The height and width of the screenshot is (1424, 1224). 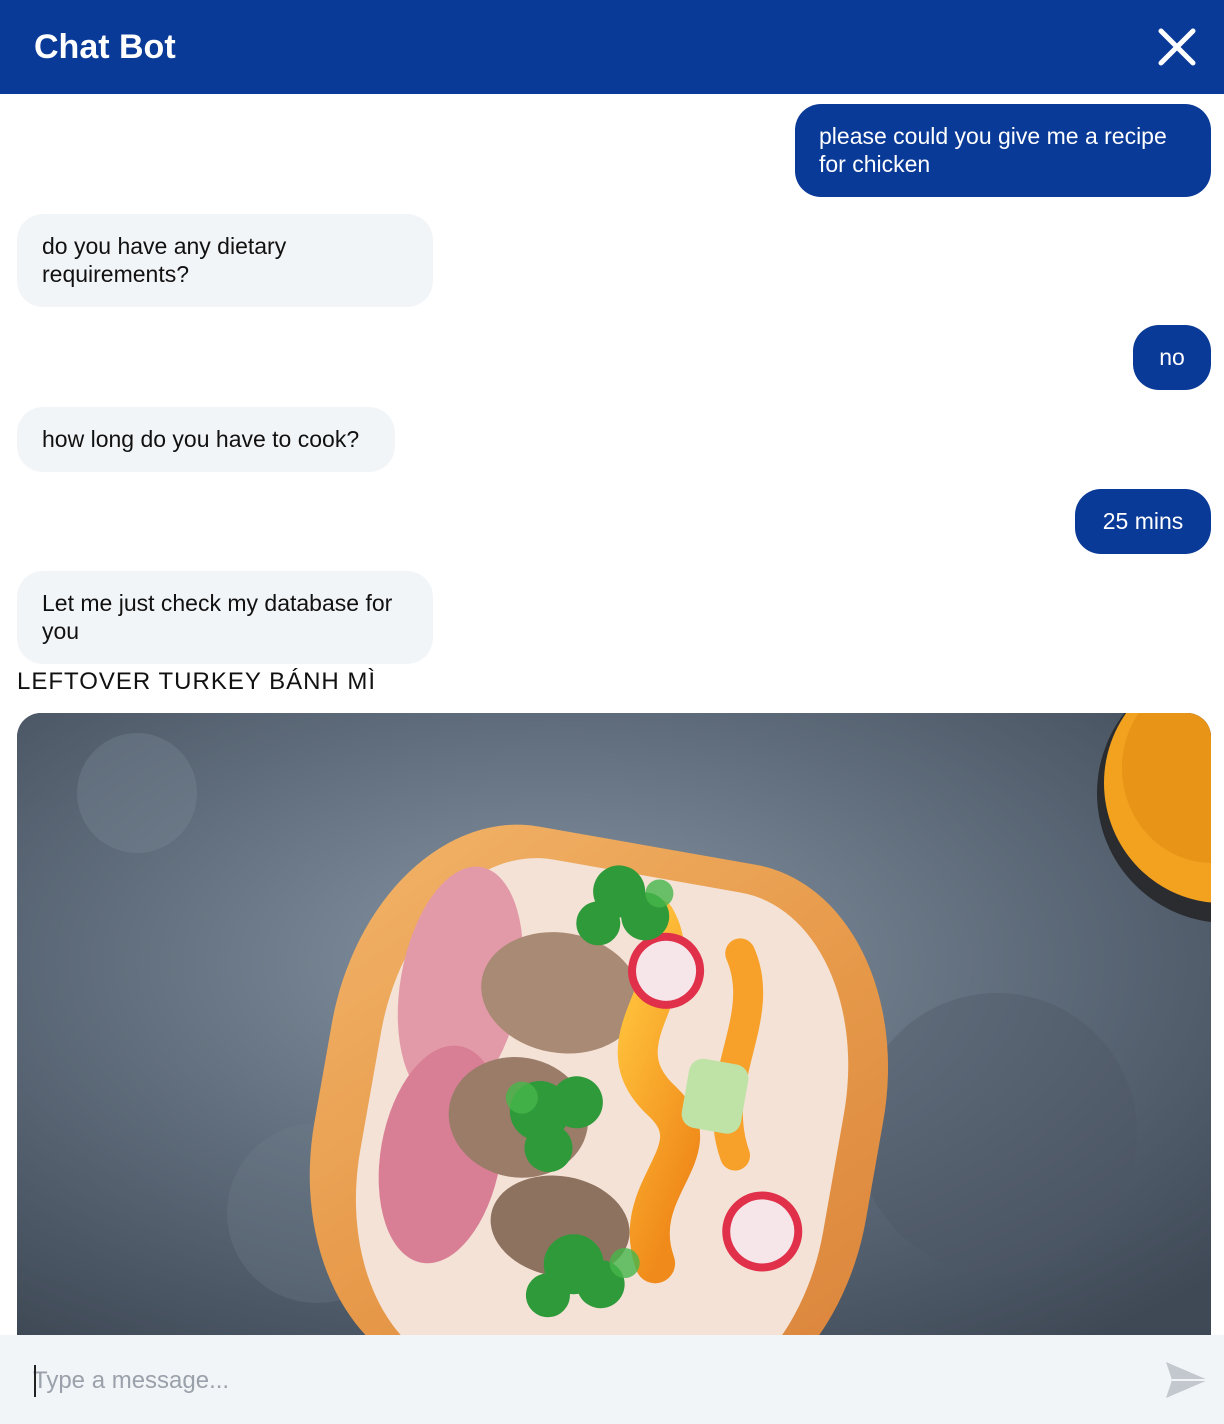 I want to click on send-icon, so click(x=1187, y=1380).